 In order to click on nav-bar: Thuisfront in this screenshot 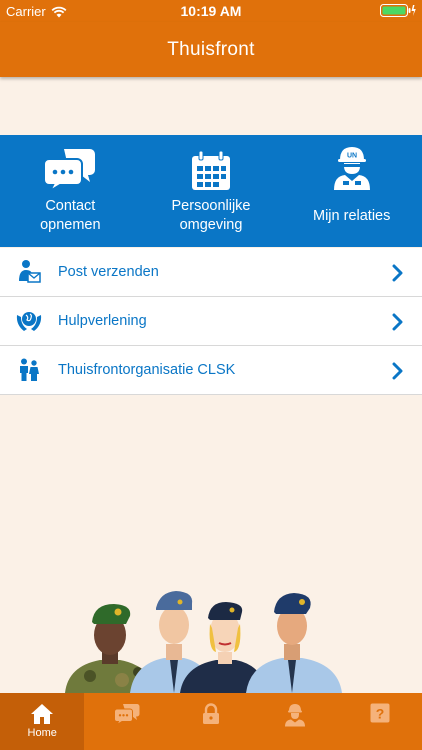, I will do `click(211, 49)`.